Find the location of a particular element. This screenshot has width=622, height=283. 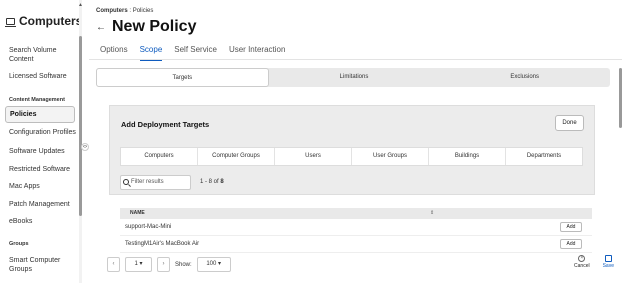

search-icon is located at coordinates (126, 182).